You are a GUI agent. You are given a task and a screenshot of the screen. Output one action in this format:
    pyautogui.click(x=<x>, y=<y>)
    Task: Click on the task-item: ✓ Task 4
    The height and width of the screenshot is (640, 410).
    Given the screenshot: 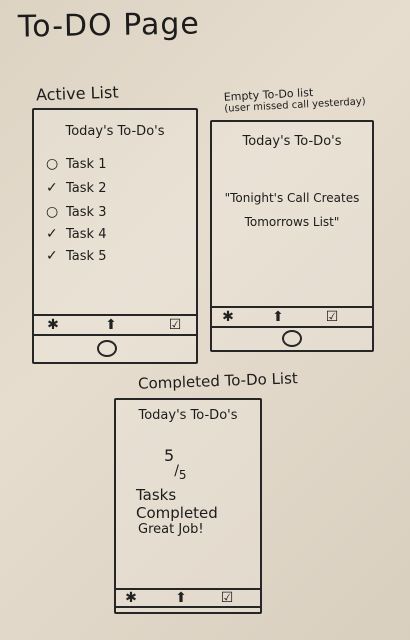 What is the action you would take?
    pyautogui.click(x=76, y=234)
    